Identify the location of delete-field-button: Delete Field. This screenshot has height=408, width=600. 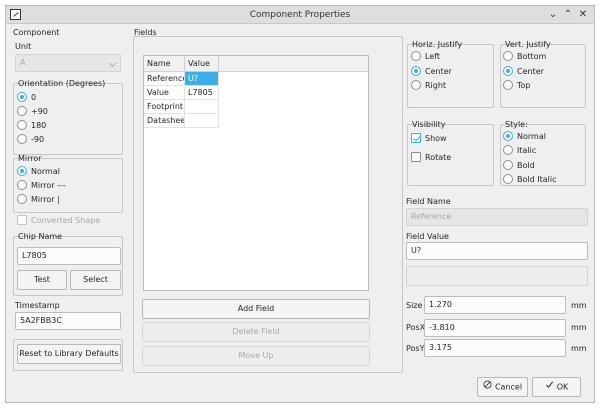
(256, 332).